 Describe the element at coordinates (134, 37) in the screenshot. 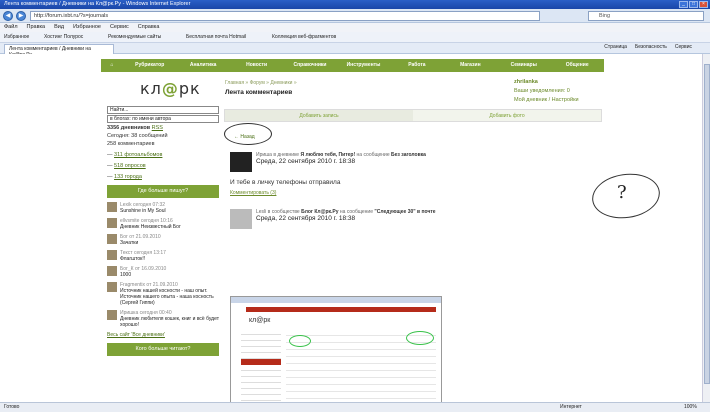

I see `favorite-link: Рекомендуемые сайты` at that location.